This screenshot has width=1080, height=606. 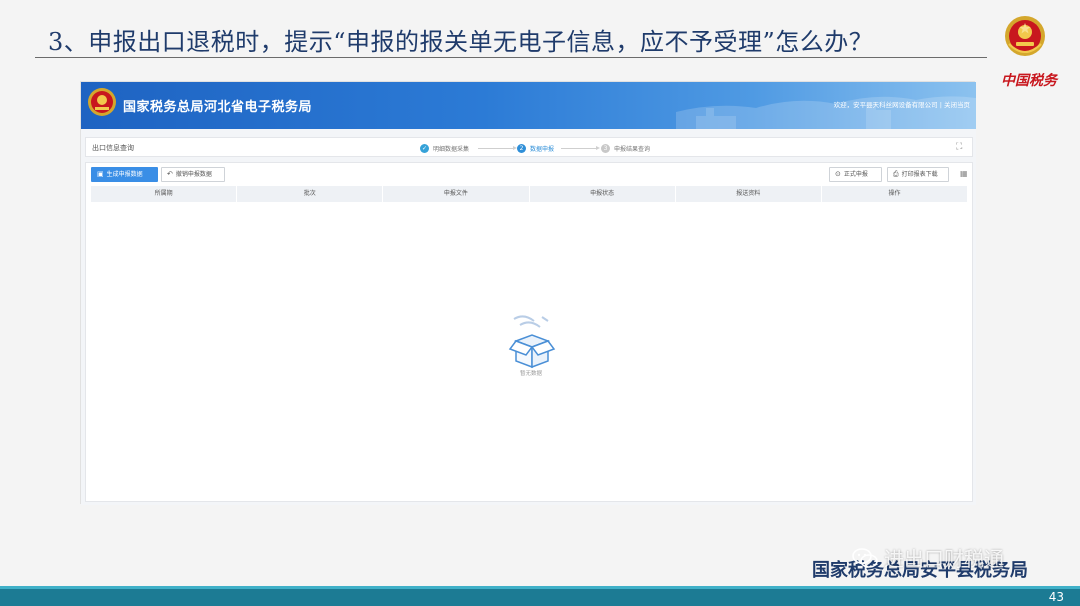 What do you see at coordinates (918, 174) in the screenshot?
I see `print-report-download-button: ⎙ 打印报表下载` at bounding box center [918, 174].